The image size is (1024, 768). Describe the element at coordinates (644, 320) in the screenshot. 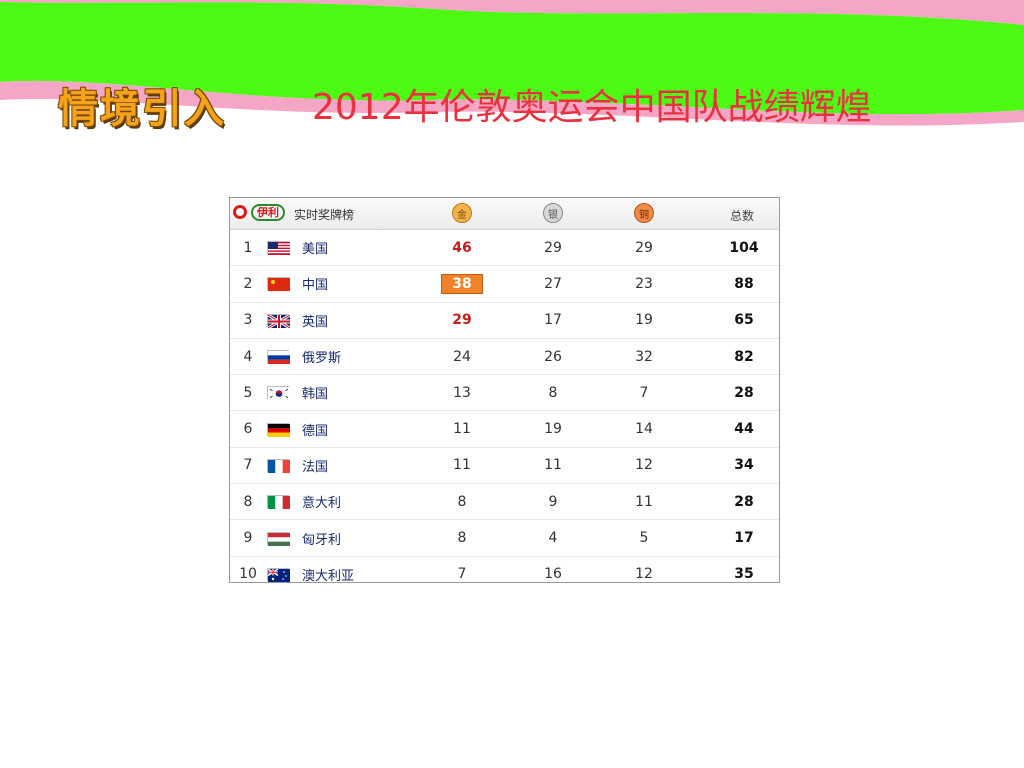

I see `bronze-count: 19` at that location.